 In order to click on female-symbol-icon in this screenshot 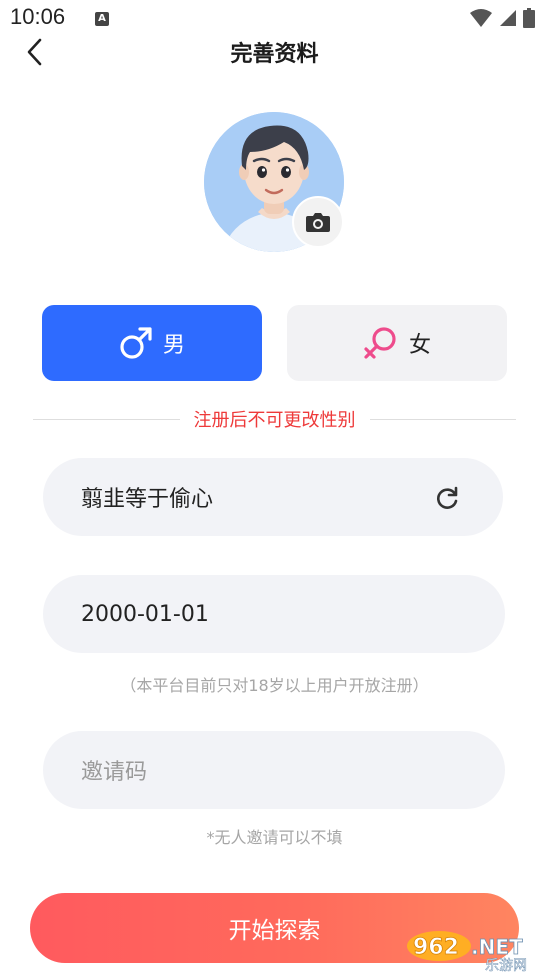, I will do `click(380, 343)`.